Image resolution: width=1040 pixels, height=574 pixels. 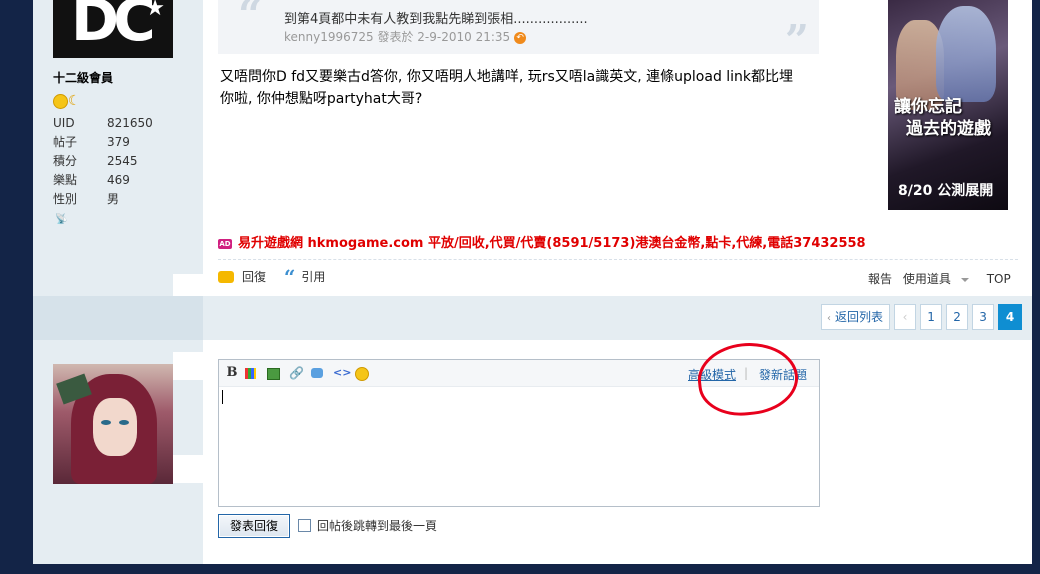 I want to click on stat-coins: 樂點 469, so click(x=91, y=180).